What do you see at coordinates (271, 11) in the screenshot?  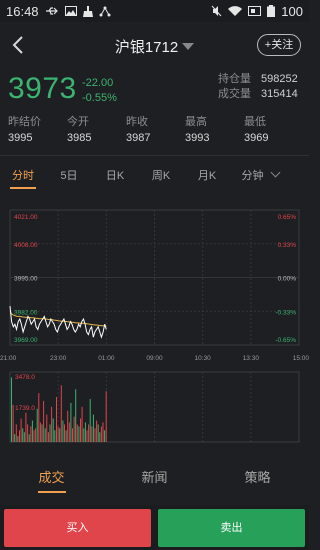 I see `battery-icon` at bounding box center [271, 11].